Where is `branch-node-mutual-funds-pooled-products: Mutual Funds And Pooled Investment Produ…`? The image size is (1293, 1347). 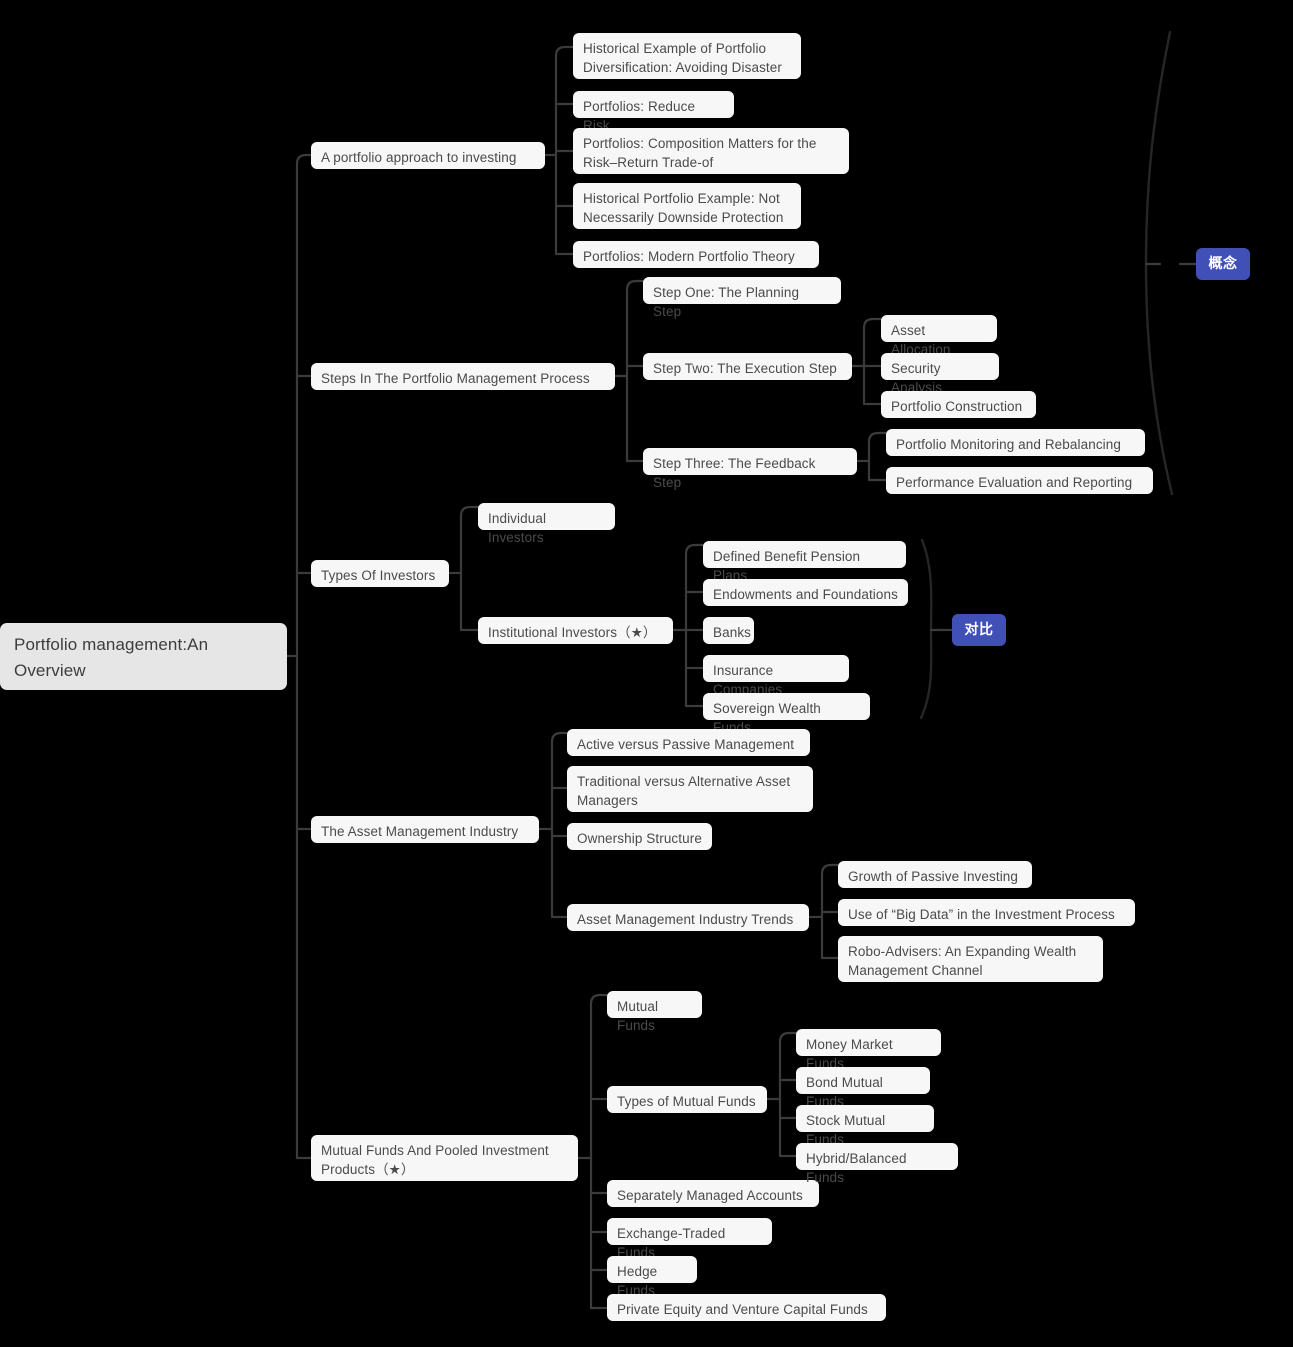
branch-node-mutual-funds-pooled-products: Mutual Funds And Pooled Investment Produ… is located at coordinates (444, 1158).